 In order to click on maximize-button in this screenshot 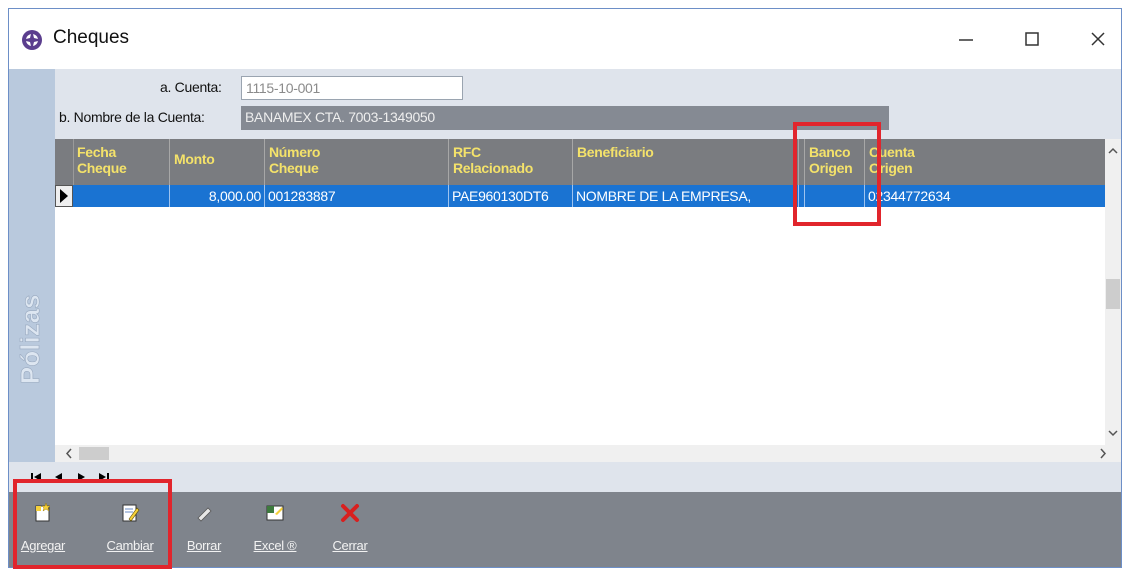, I will do `click(1032, 39)`.